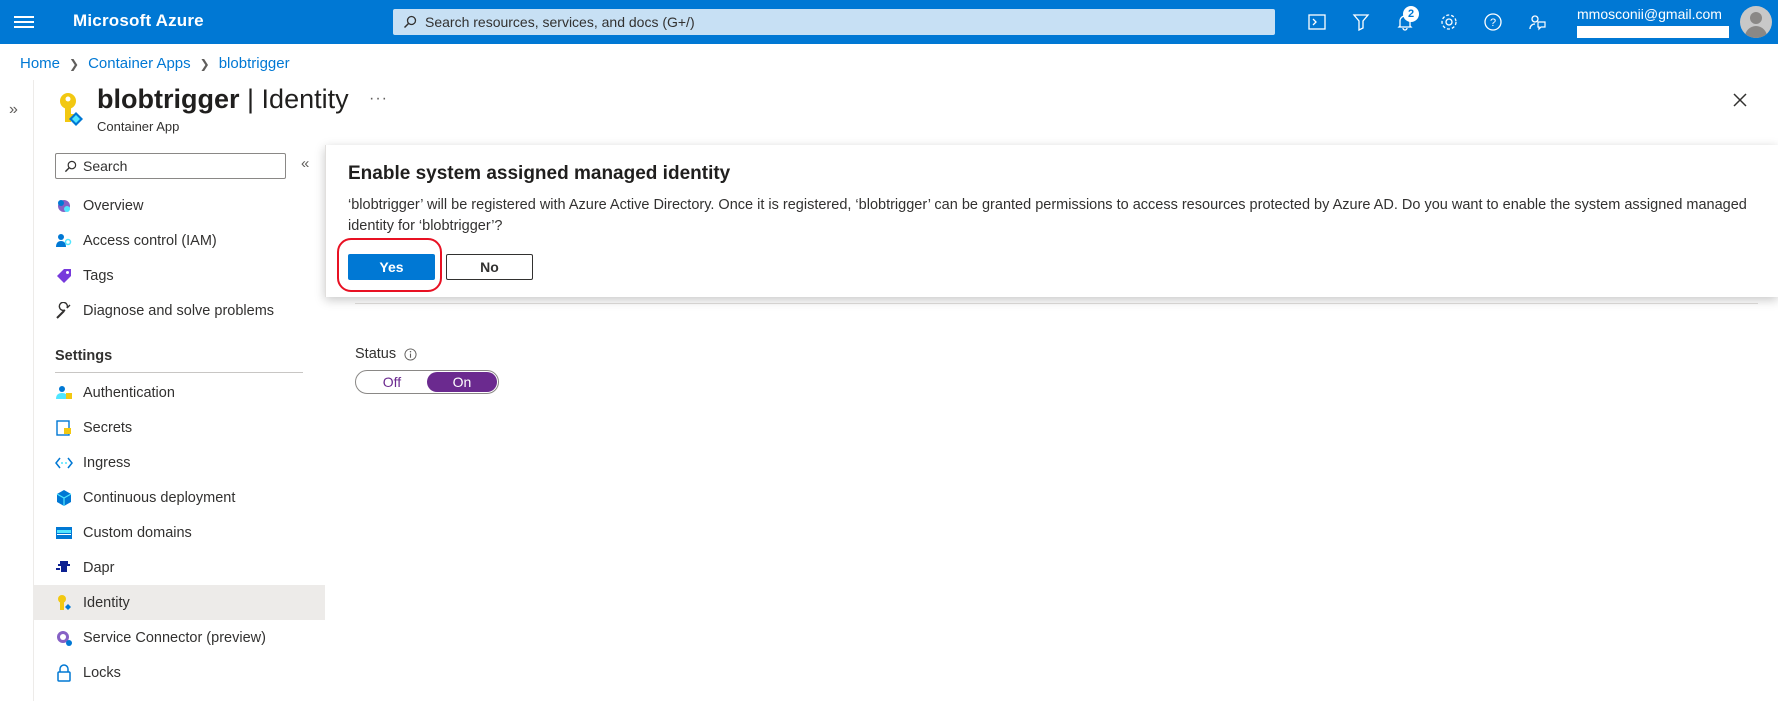 The image size is (1778, 701). I want to click on sidebar-item-locks: Locks, so click(179, 672).